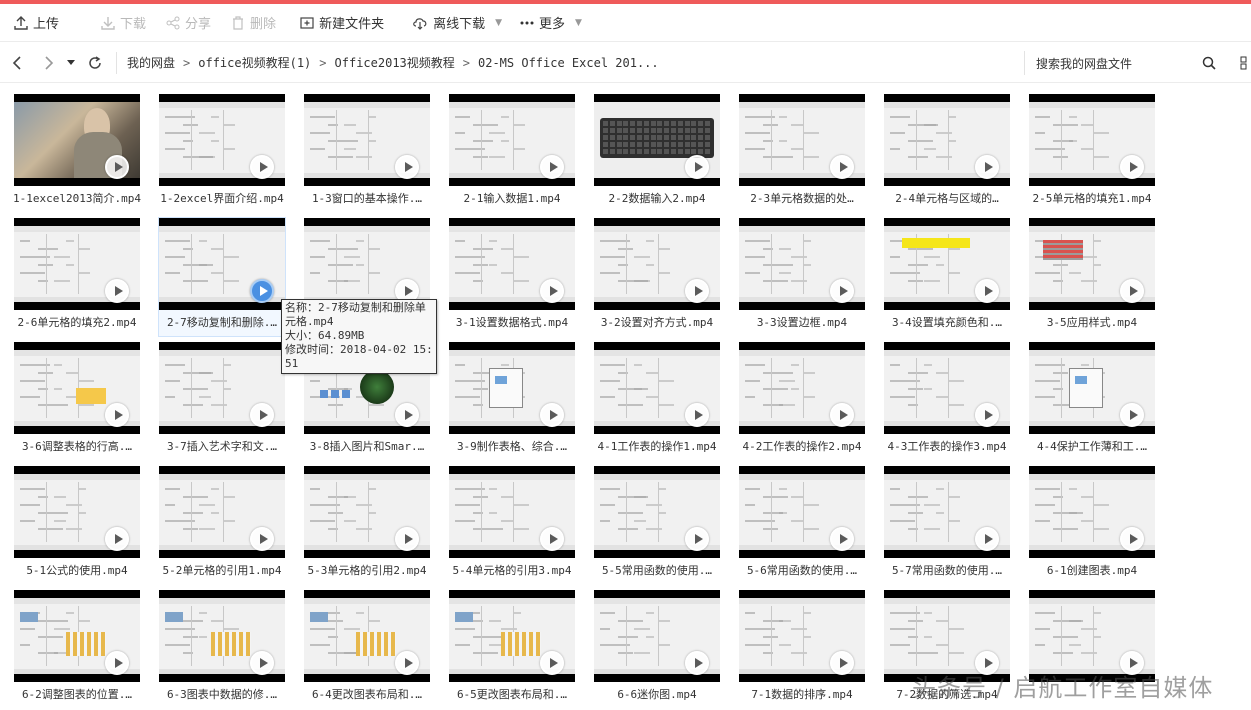 The width and height of the screenshot is (1251, 710). I want to click on share-button: 分享, so click(193, 23).